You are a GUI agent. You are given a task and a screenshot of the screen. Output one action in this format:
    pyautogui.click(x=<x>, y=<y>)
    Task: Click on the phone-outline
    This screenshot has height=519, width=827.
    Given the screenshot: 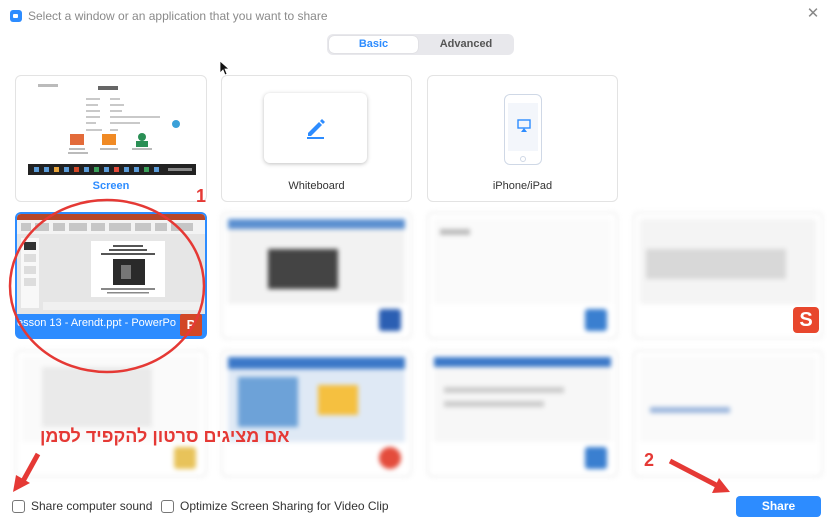 What is the action you would take?
    pyautogui.click(x=523, y=129)
    